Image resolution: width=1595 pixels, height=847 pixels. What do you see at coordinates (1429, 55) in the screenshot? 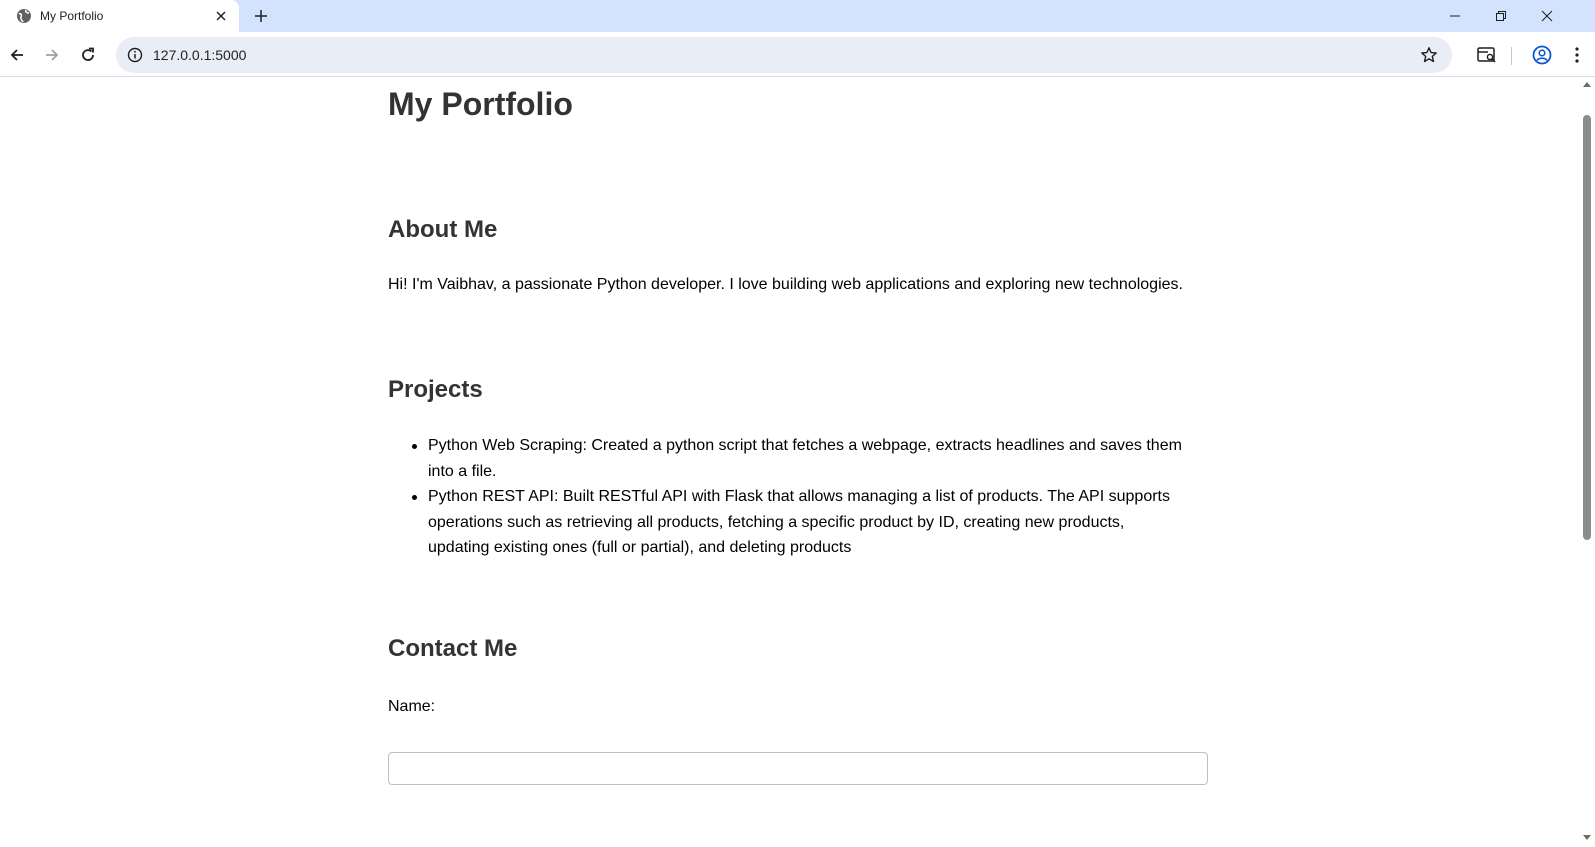
I see `star-icon` at bounding box center [1429, 55].